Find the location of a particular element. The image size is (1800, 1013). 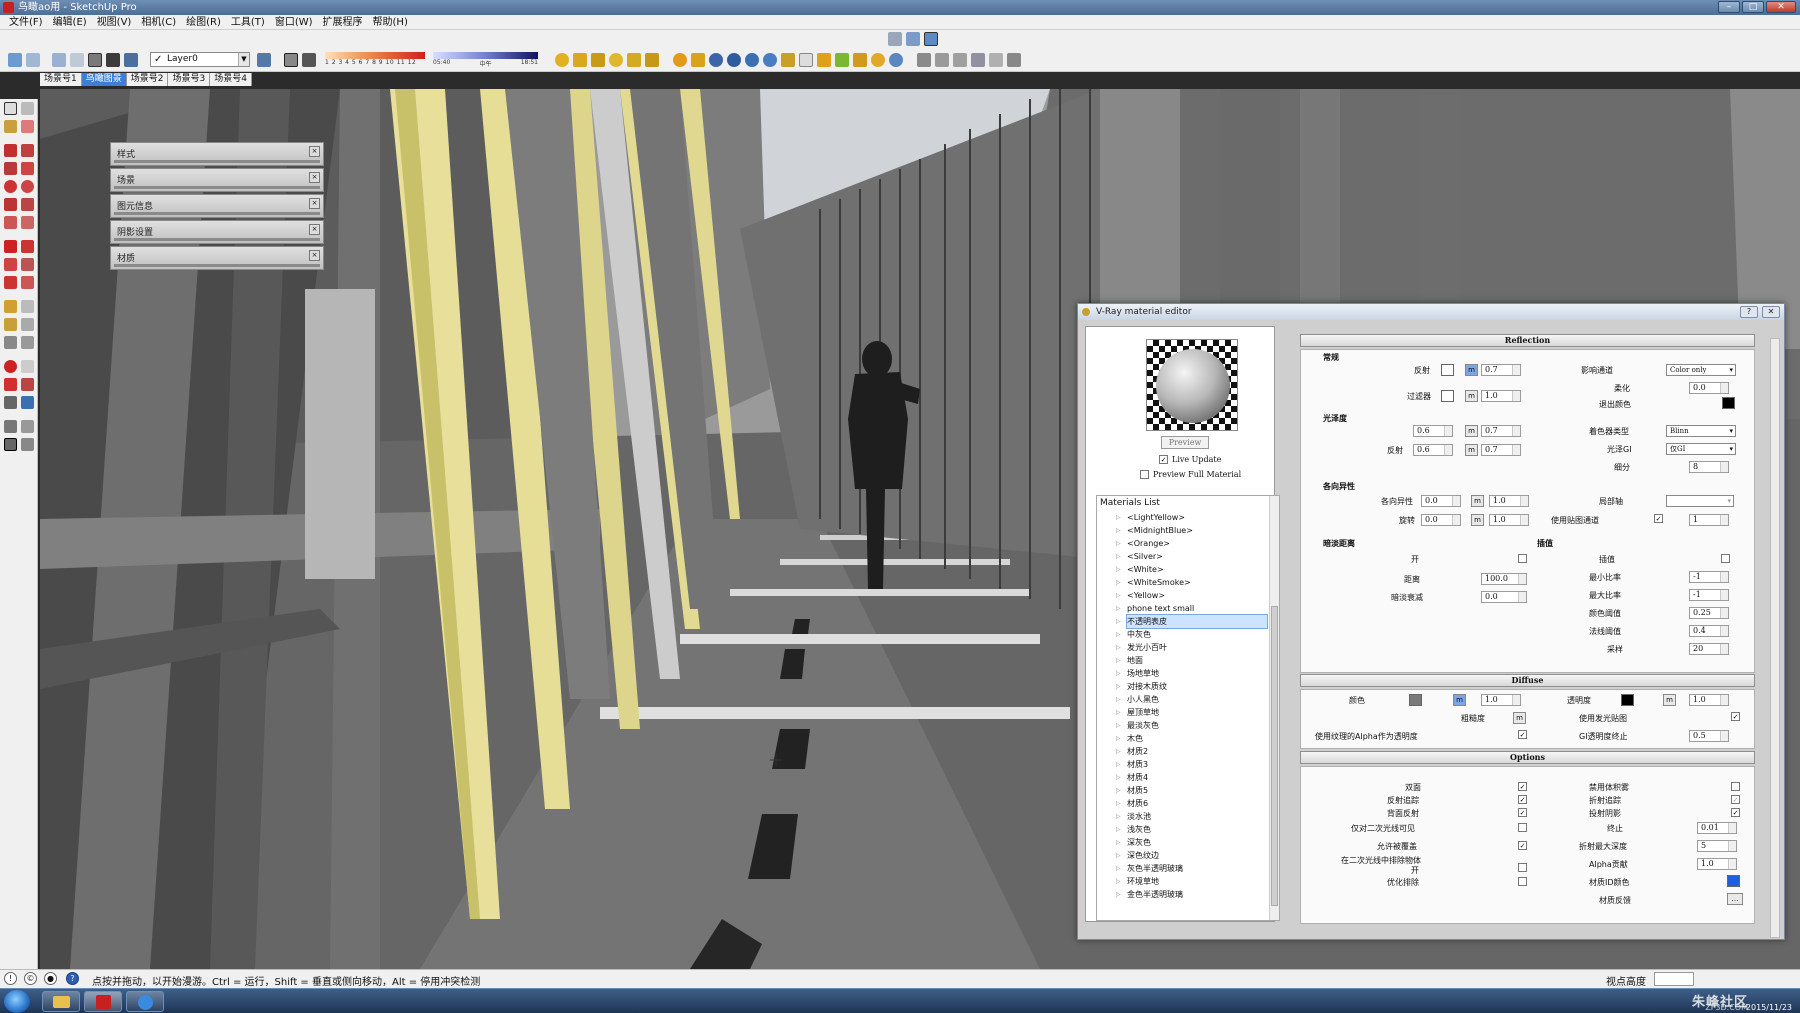

filter-value: 1.0 is located at coordinates (1501, 396).